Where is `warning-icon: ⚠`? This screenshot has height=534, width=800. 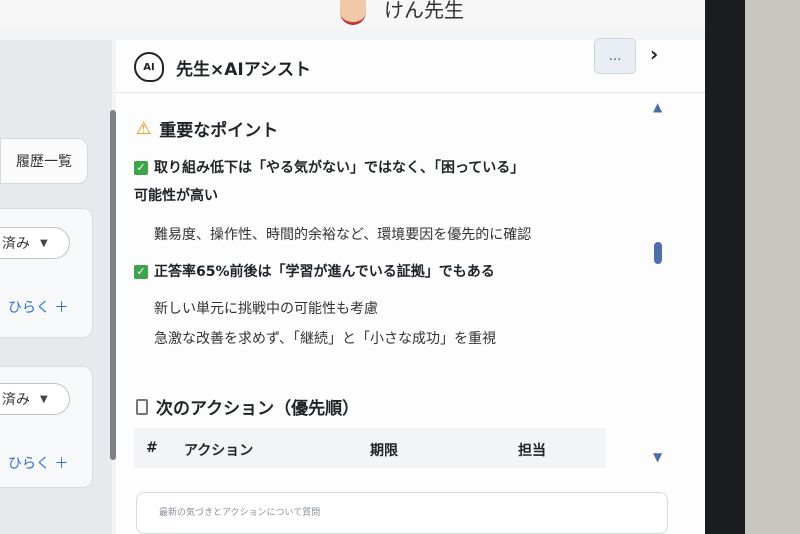 warning-icon: ⚠ is located at coordinates (144, 128).